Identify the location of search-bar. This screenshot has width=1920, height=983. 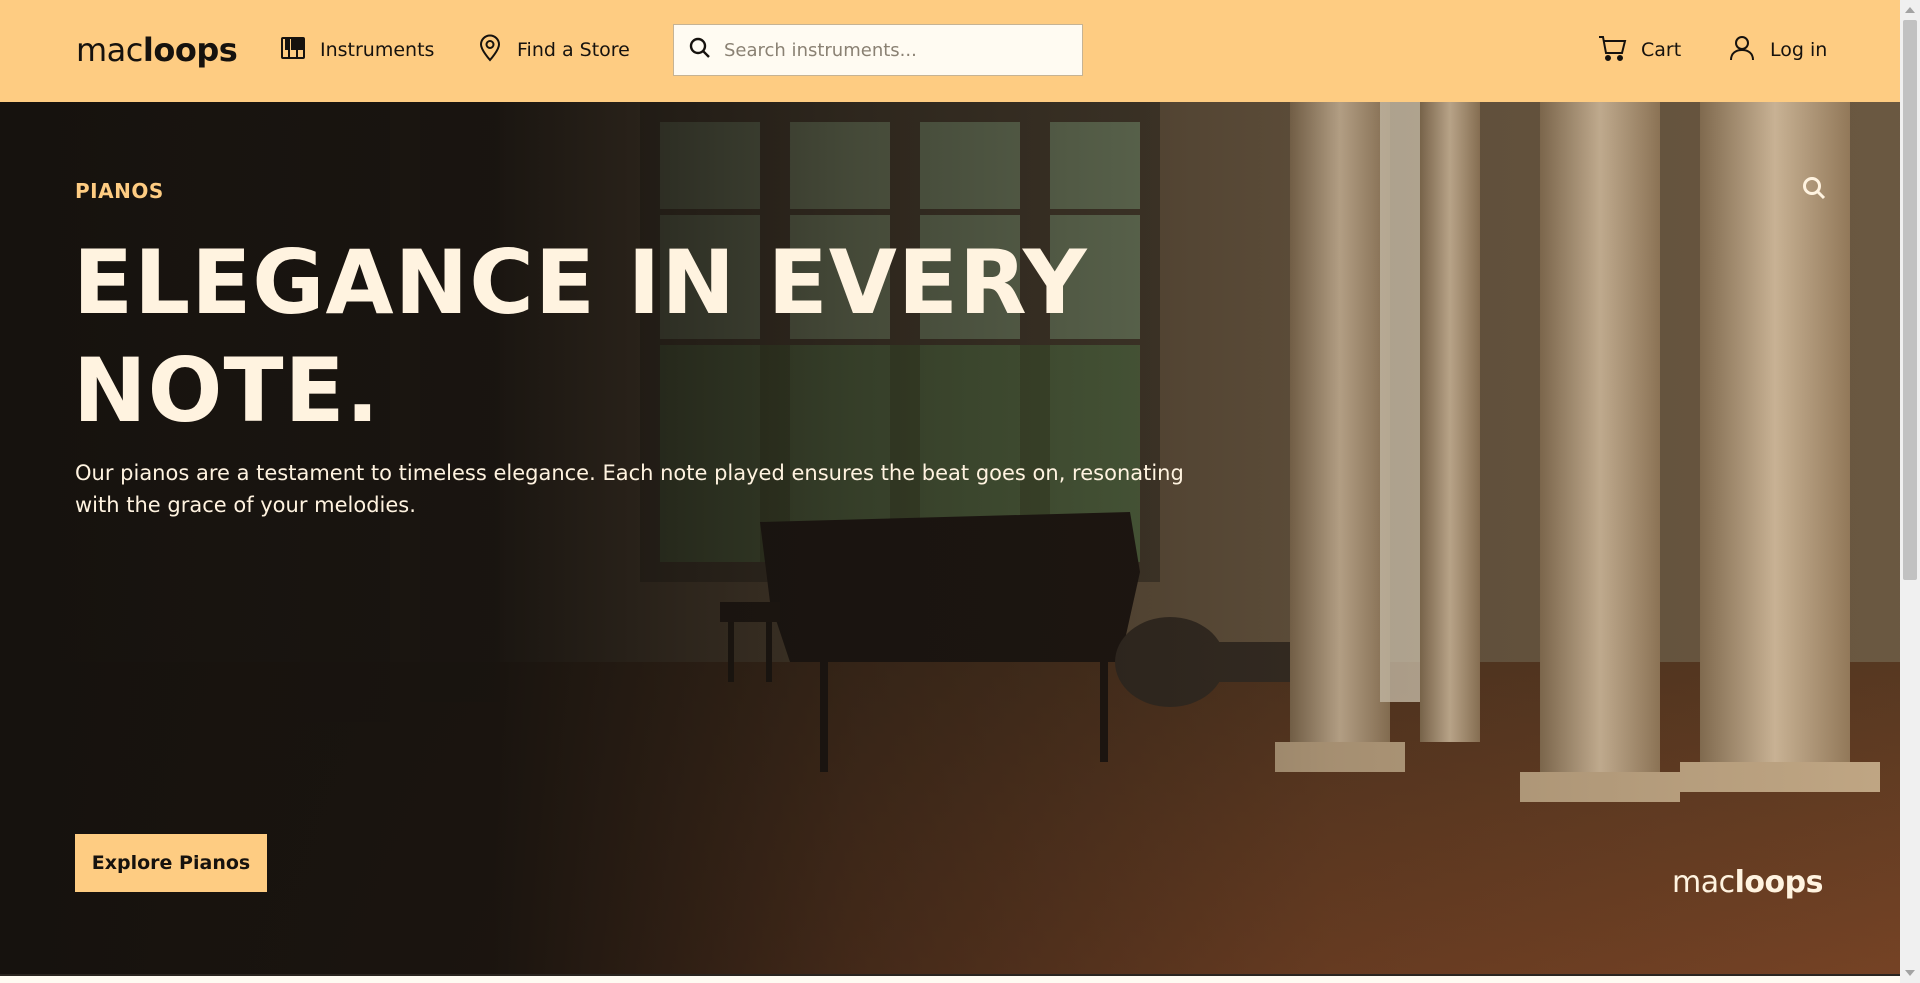
(878, 50).